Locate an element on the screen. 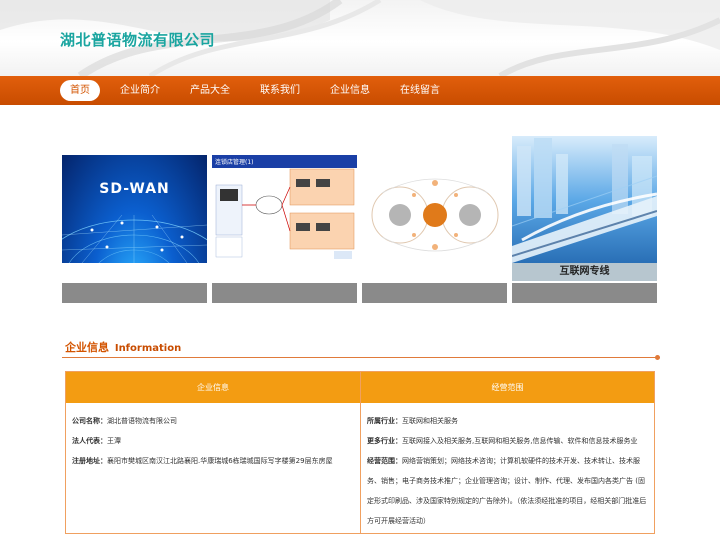  train-city-graphic is located at coordinates (584, 200).